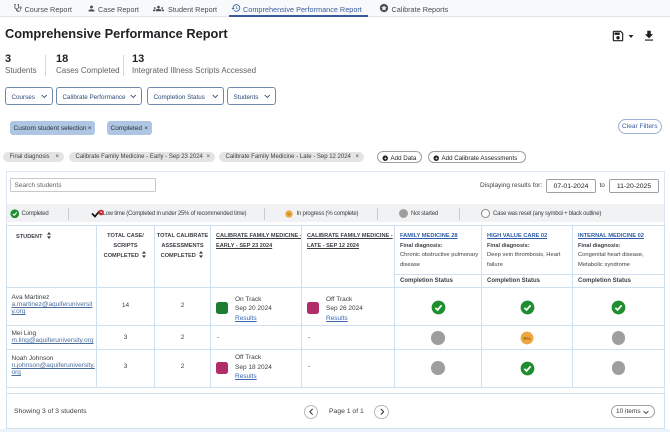  What do you see at coordinates (527, 339) in the screenshot?
I see `svg-text: 8%` at bounding box center [527, 339].